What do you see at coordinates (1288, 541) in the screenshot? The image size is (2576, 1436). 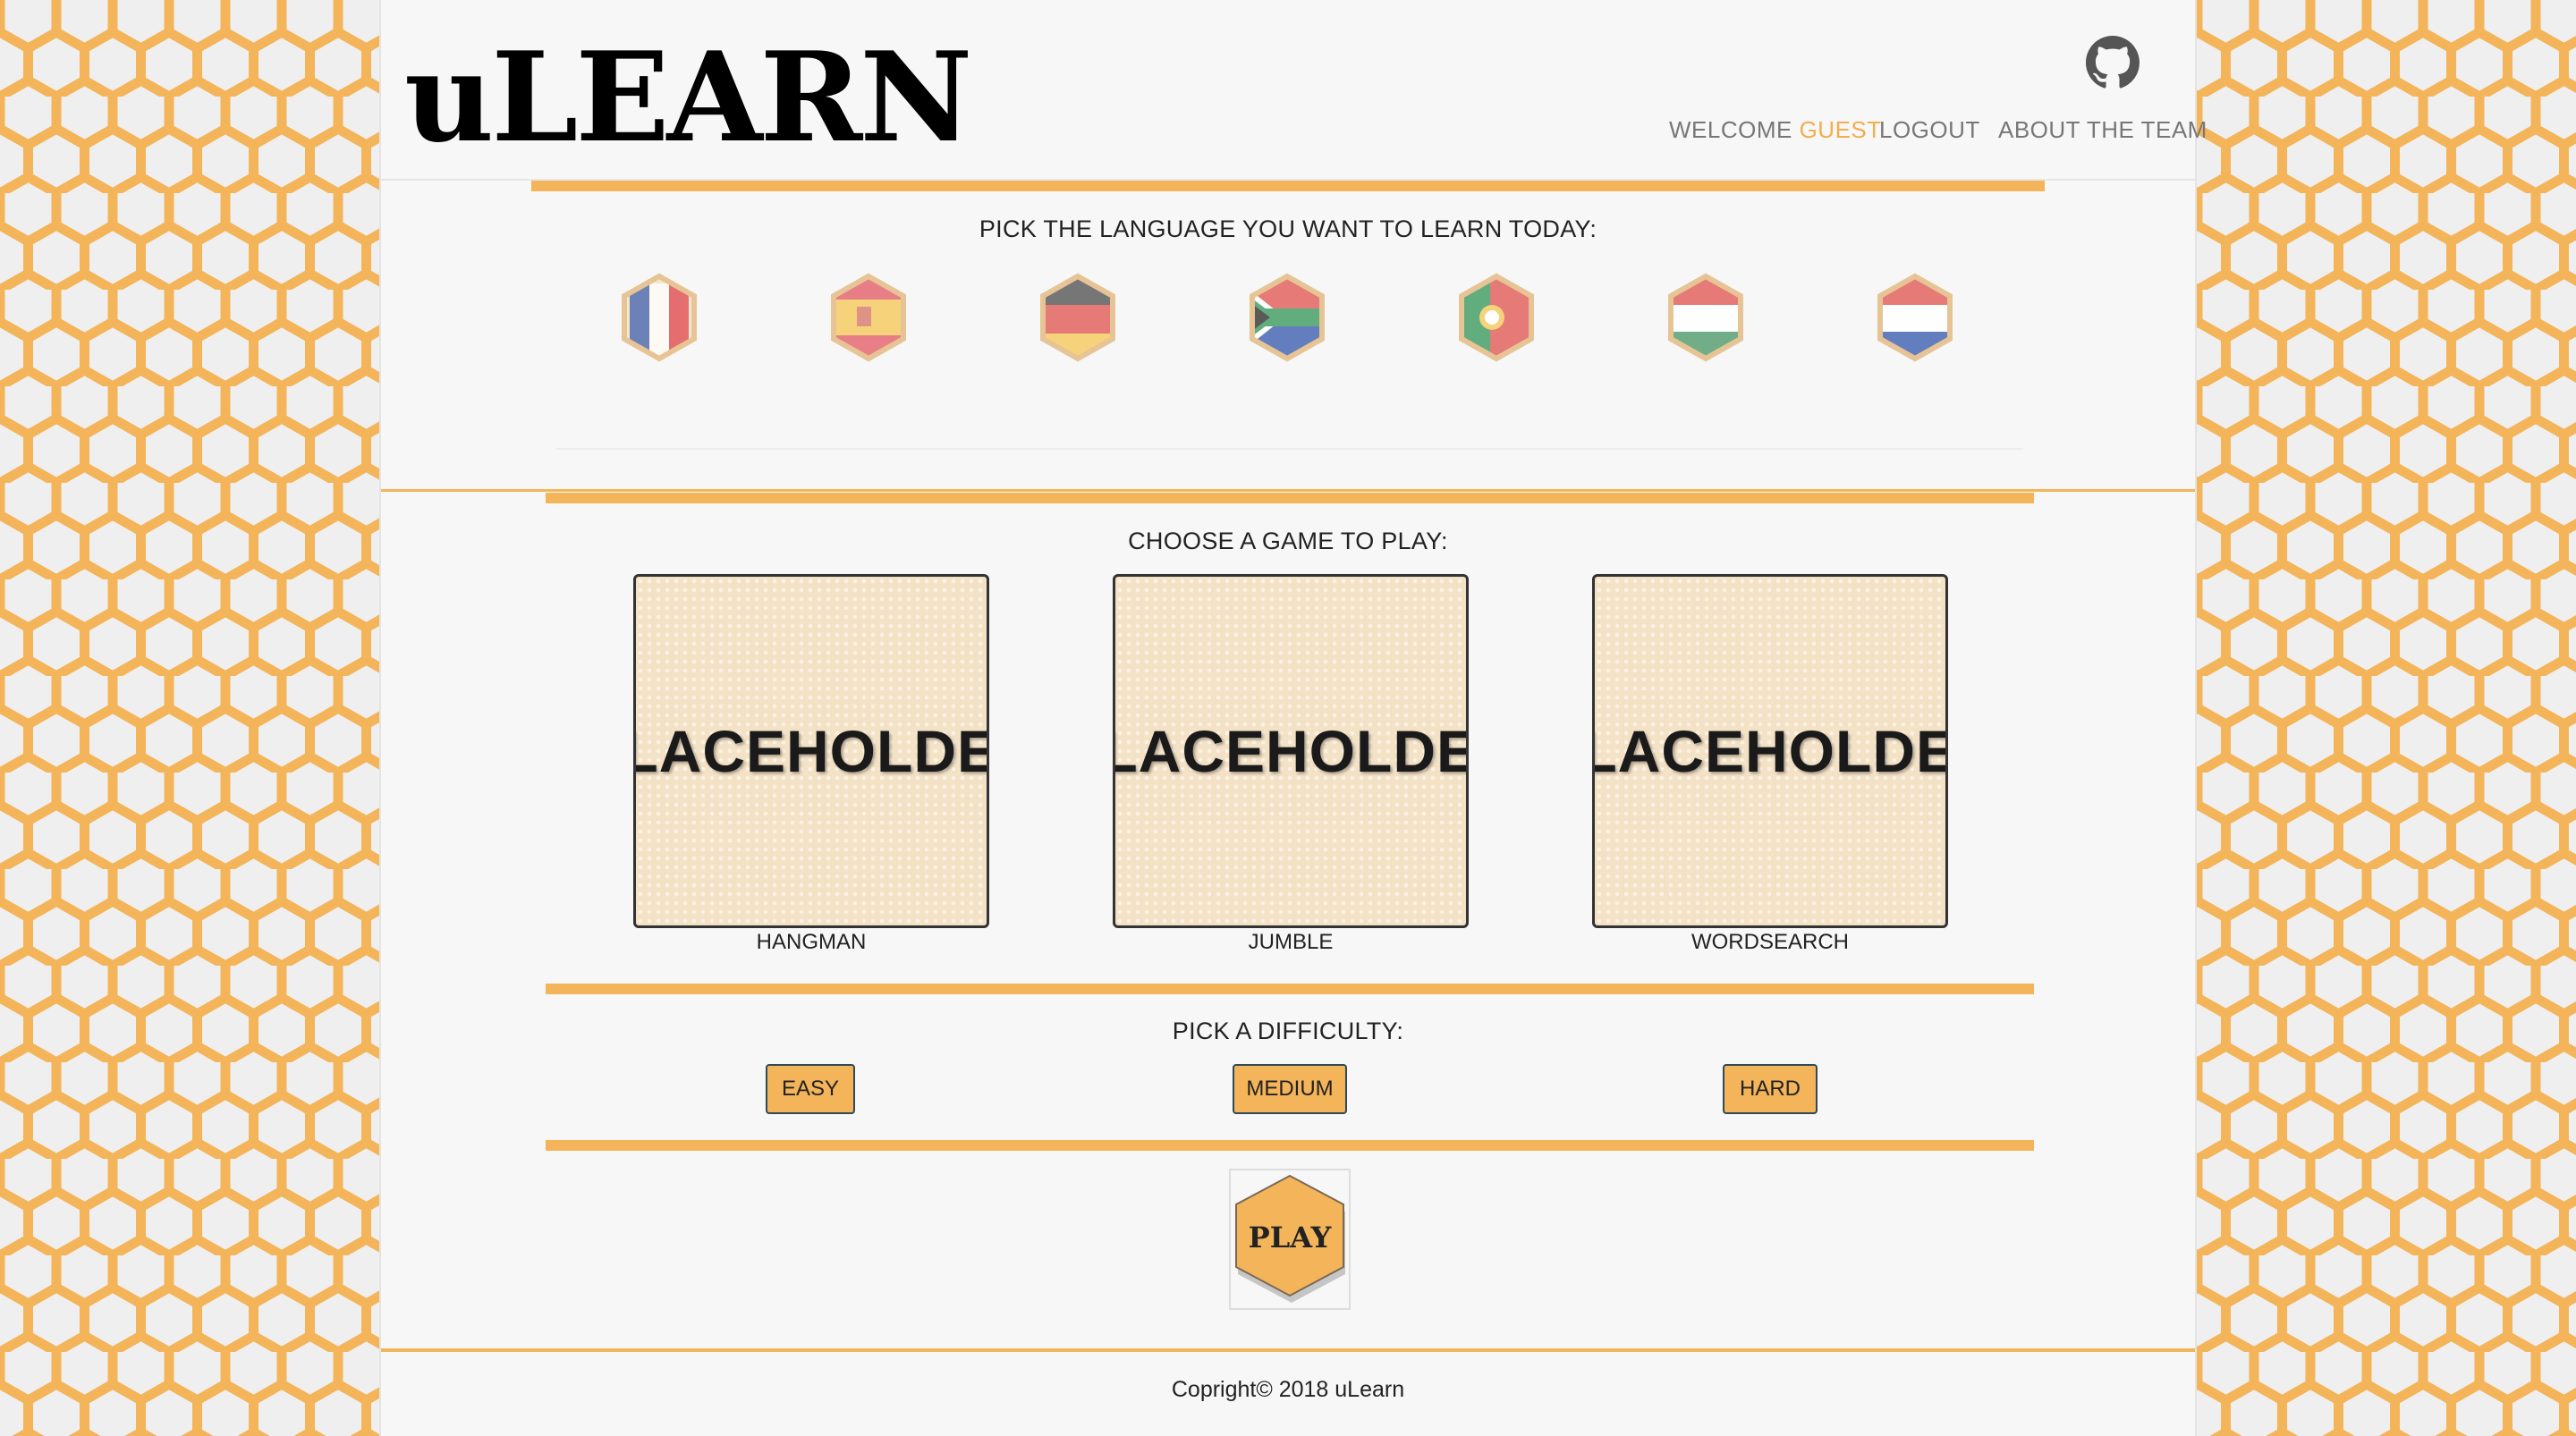 I see `game-section-title: CHOOSE A GAME TO PLAY:` at bounding box center [1288, 541].